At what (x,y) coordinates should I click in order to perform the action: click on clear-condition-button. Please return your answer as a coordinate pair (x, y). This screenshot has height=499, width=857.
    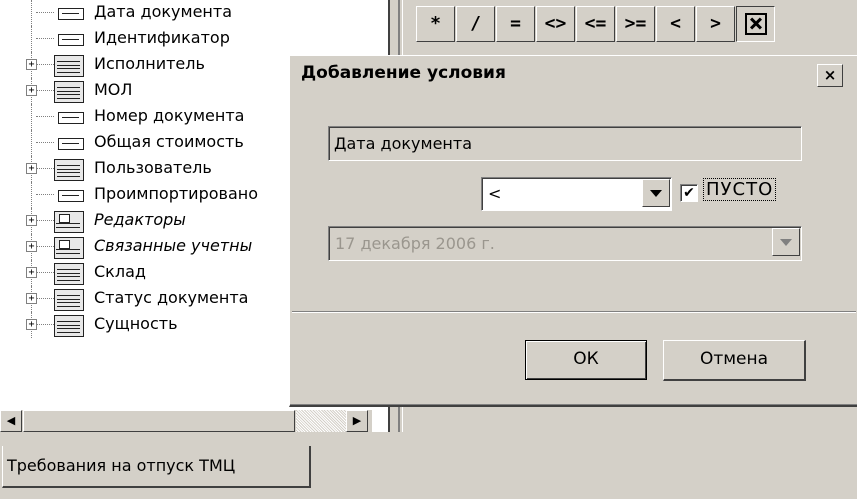
    Looking at the image, I should click on (755, 24).